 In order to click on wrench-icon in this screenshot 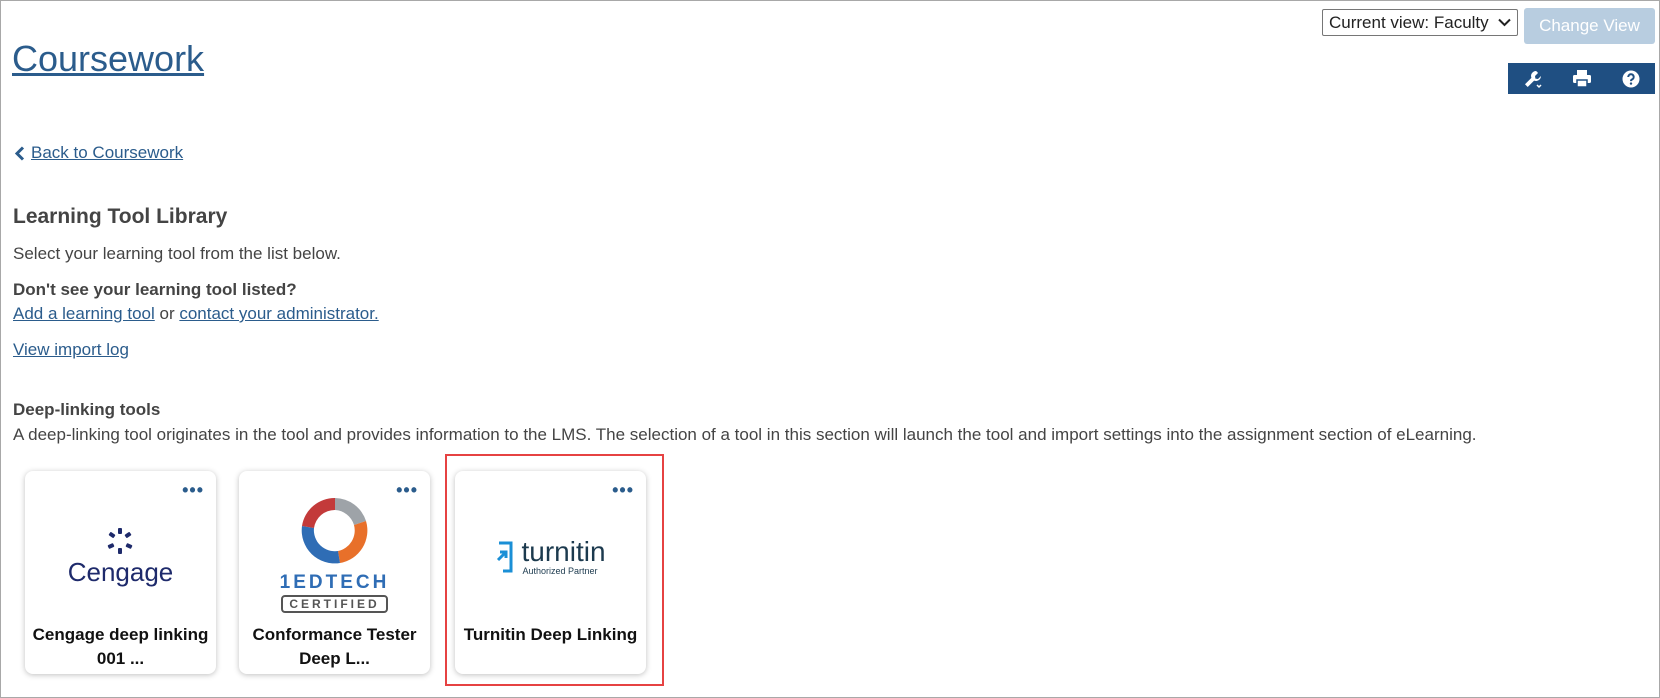, I will do `click(1533, 79)`.